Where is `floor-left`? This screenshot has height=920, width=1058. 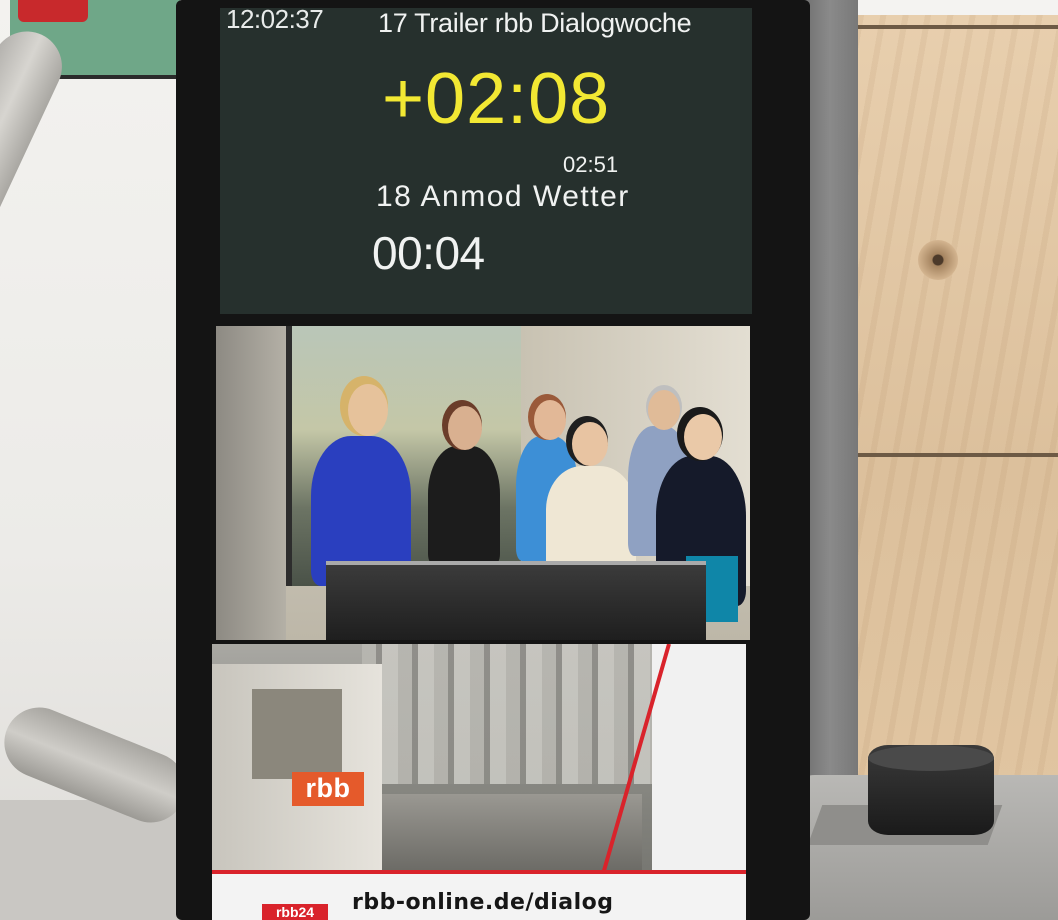 floor-left is located at coordinates (100, 860).